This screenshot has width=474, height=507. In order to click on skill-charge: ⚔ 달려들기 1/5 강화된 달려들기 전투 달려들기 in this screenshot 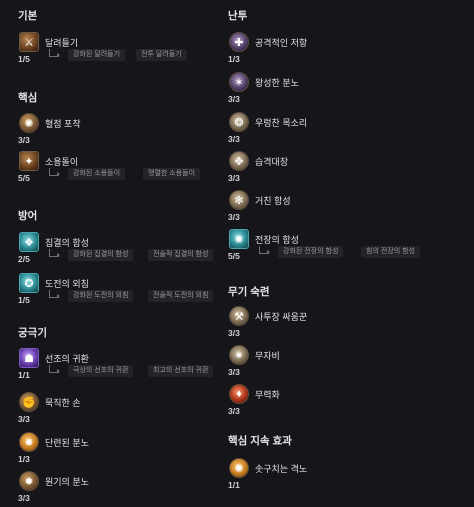, I will do `click(128, 52)`.